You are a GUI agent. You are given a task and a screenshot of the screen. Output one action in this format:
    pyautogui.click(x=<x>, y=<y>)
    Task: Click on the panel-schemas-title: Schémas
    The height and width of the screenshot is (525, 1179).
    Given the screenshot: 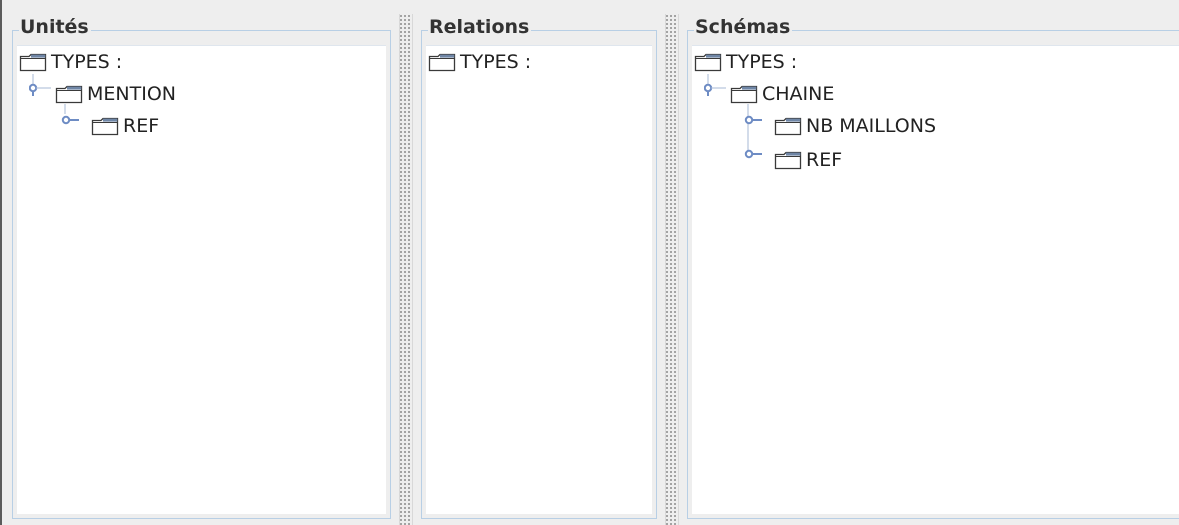 What is the action you would take?
    pyautogui.click(x=743, y=27)
    